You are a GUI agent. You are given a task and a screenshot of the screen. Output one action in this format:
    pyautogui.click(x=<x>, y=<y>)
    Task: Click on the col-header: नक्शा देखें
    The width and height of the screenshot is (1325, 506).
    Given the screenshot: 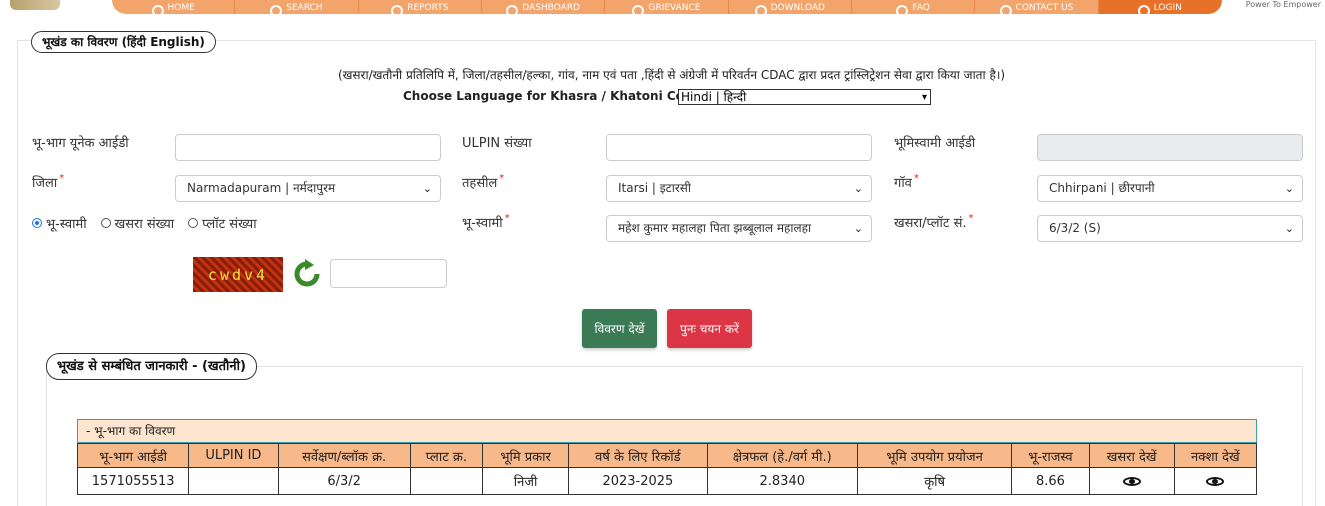 What is the action you would take?
    pyautogui.click(x=1215, y=455)
    